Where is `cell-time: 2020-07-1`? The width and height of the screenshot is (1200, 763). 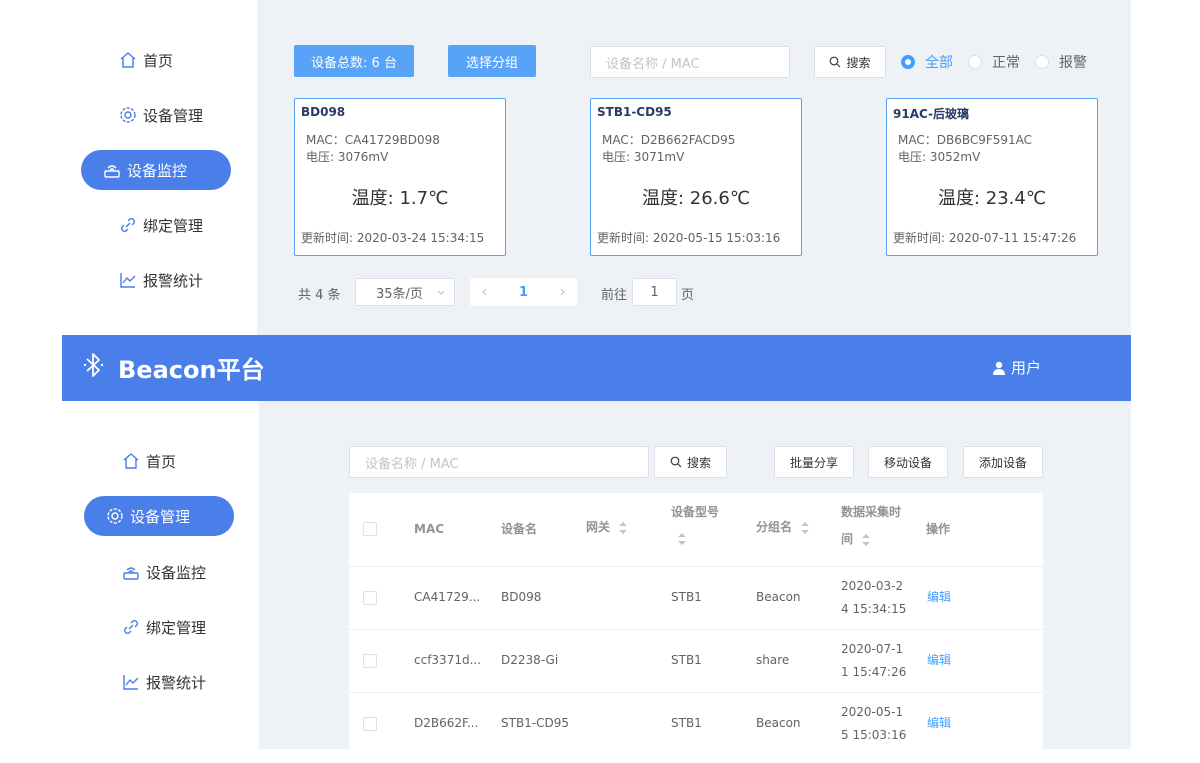
cell-time: 2020-07-1 is located at coordinates (872, 649).